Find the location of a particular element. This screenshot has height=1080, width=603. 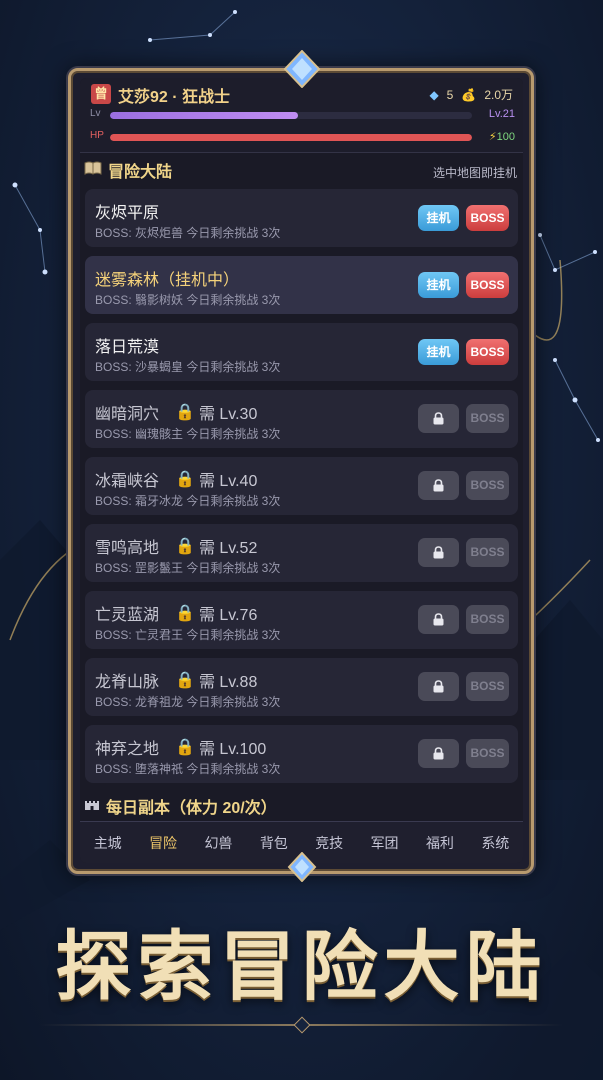

map-boss-info: BOSS: 沙暴蝎皇 今日剩余挑战 3次 is located at coordinates (188, 367).